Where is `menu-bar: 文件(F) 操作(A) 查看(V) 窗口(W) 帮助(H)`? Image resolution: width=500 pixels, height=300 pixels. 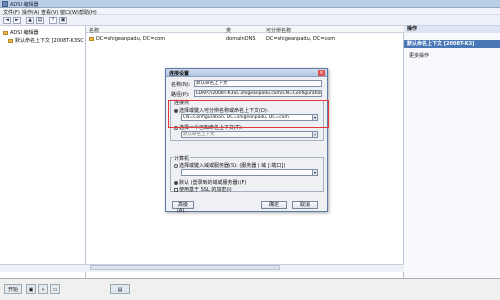 menu-bar: 文件(F) 操作(A) 查看(V) 窗口(W) 帮助(H) is located at coordinates (250, 12).